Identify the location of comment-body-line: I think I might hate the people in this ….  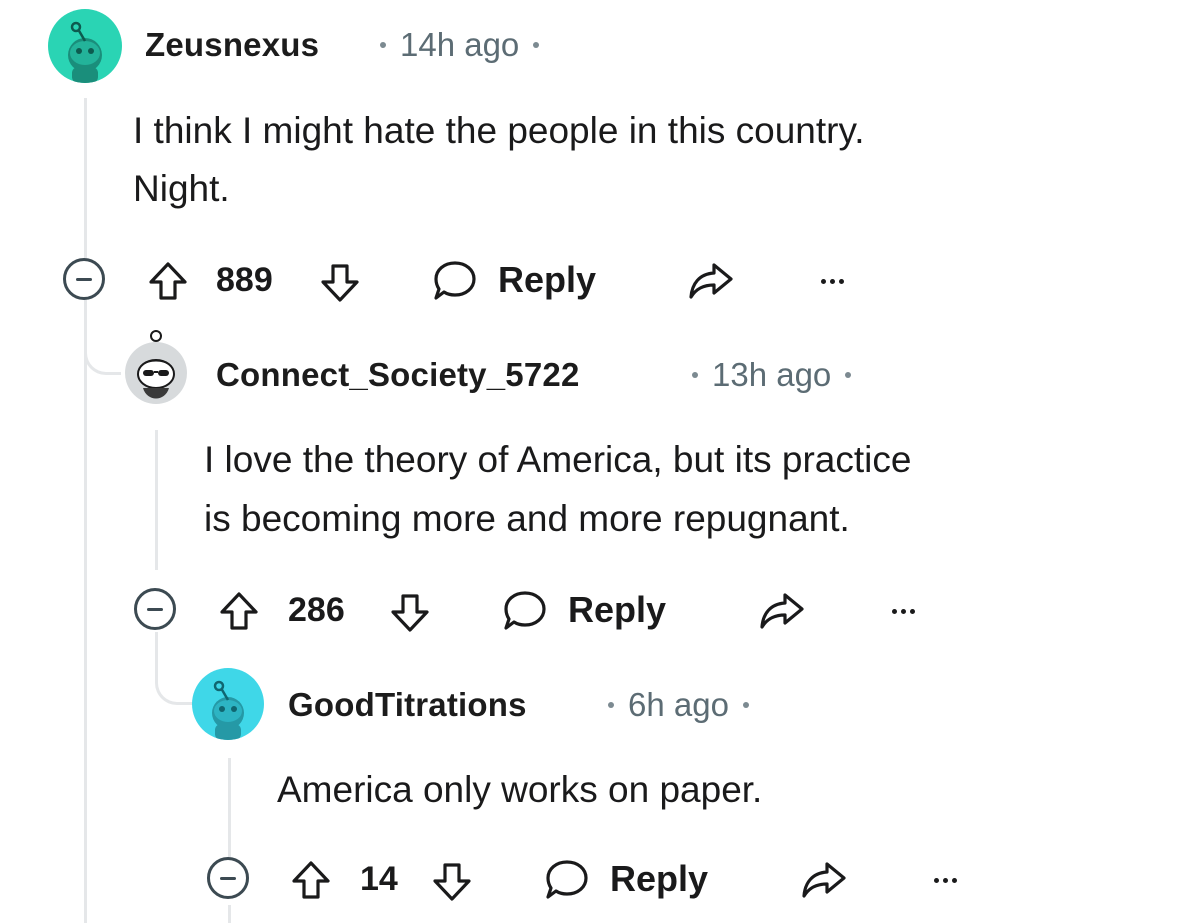
(499, 130).